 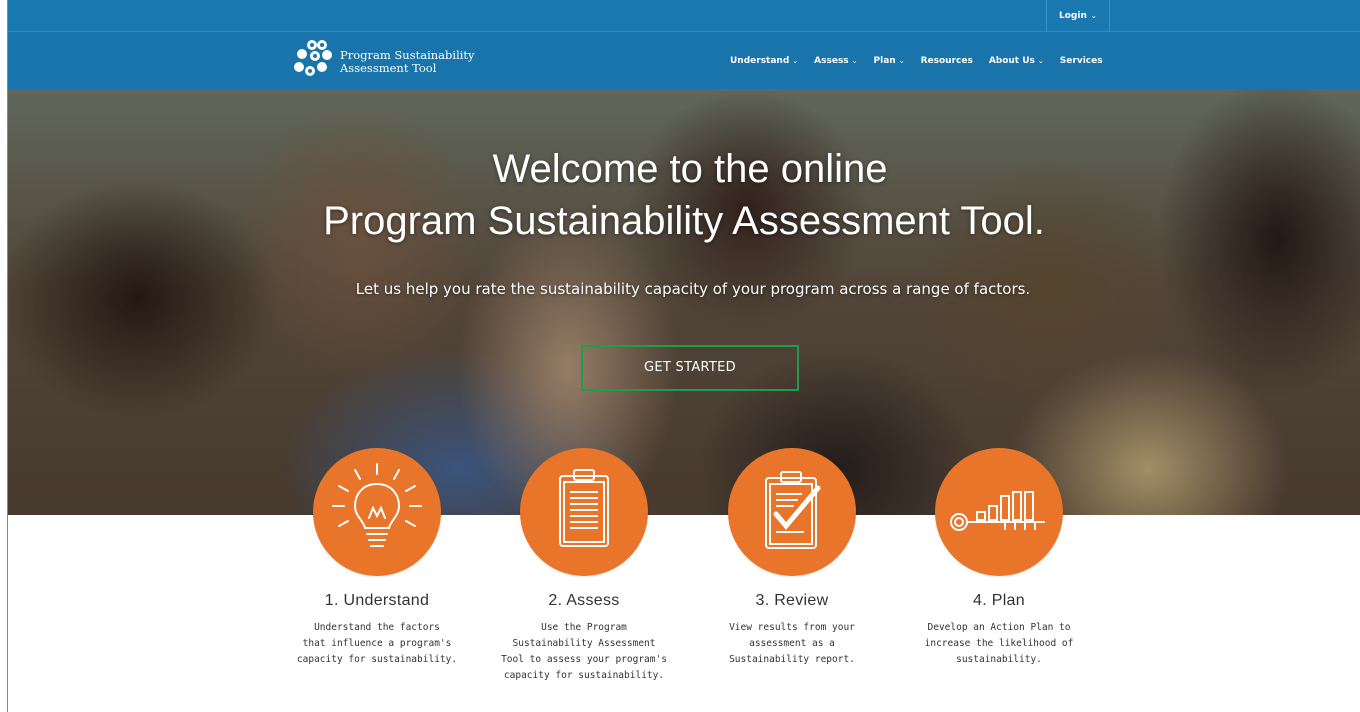 I want to click on step-desc-line: Develop an Action Plan to, so click(x=999, y=627).